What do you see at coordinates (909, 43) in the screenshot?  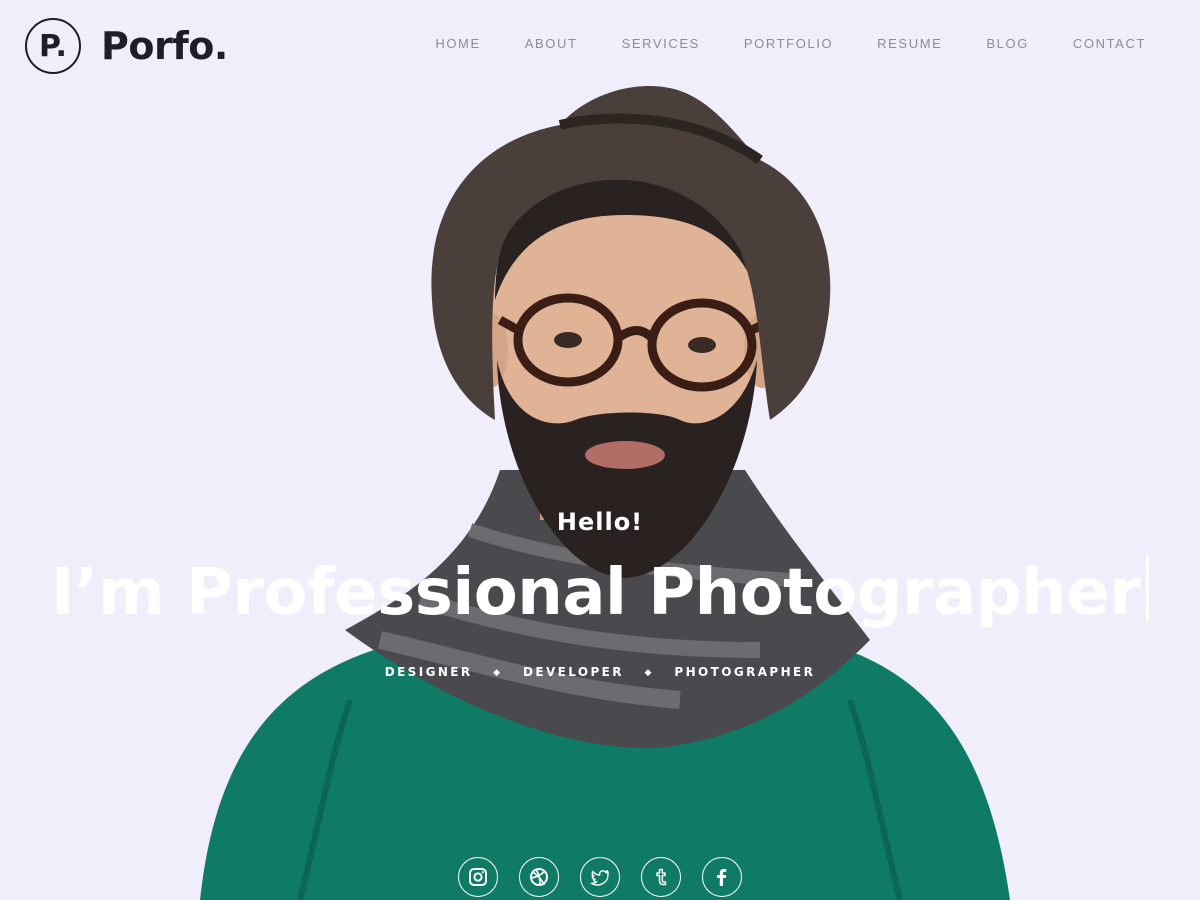 I see `nav-resume: RESUME` at bounding box center [909, 43].